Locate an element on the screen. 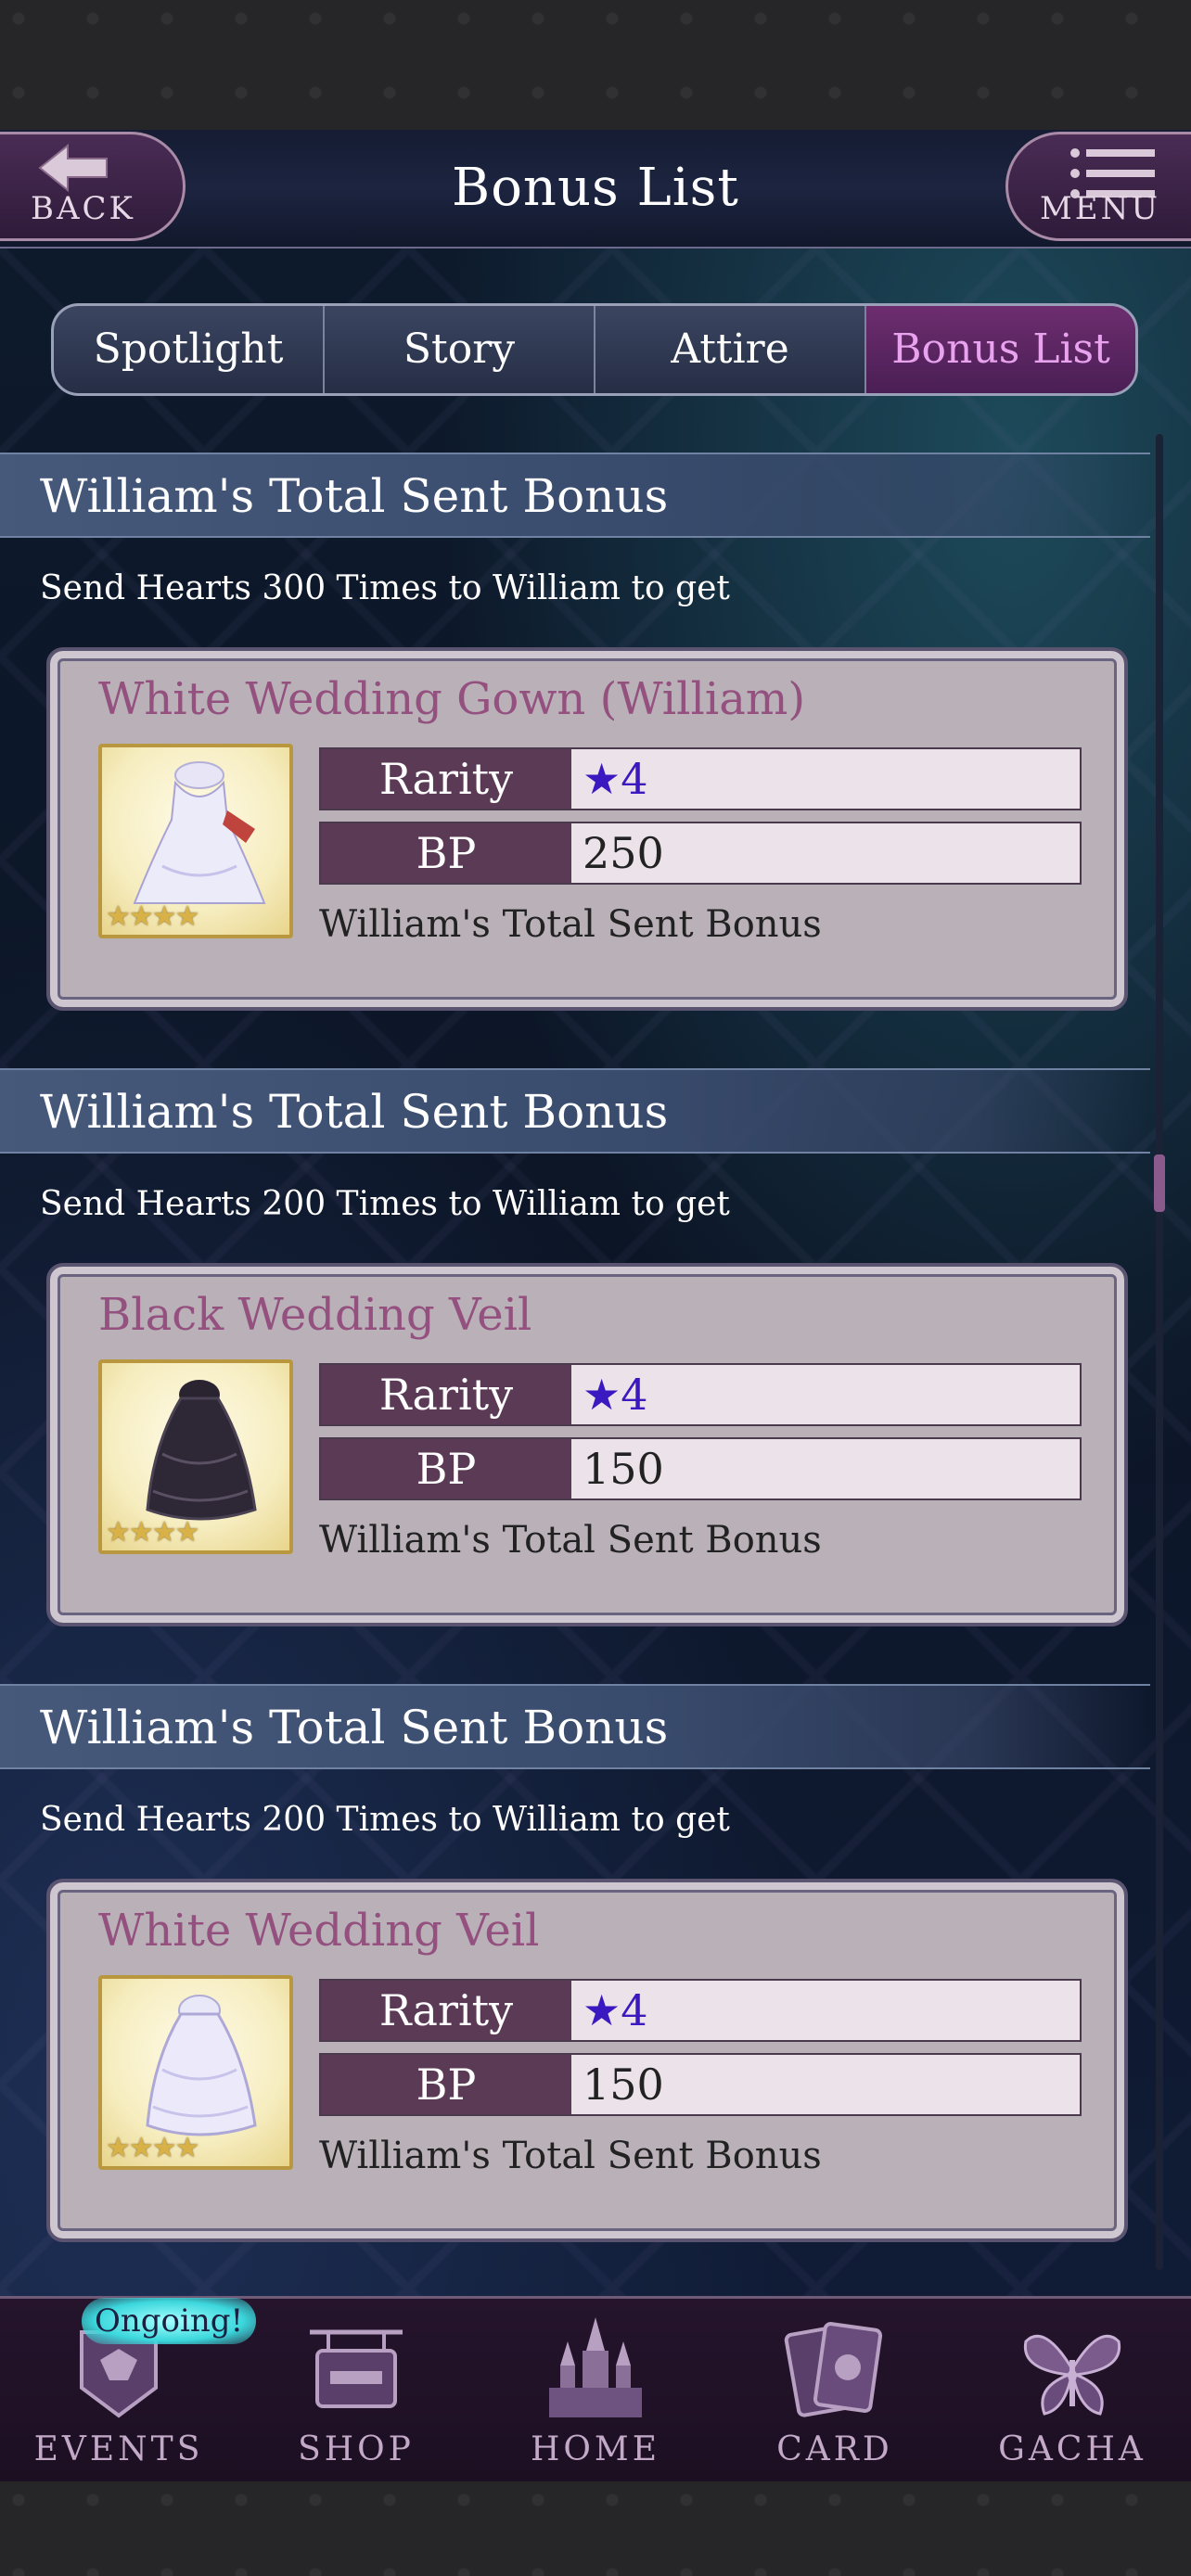 The image size is (1191, 2576). black-wedding-veil-icon is located at coordinates (201, 1451).